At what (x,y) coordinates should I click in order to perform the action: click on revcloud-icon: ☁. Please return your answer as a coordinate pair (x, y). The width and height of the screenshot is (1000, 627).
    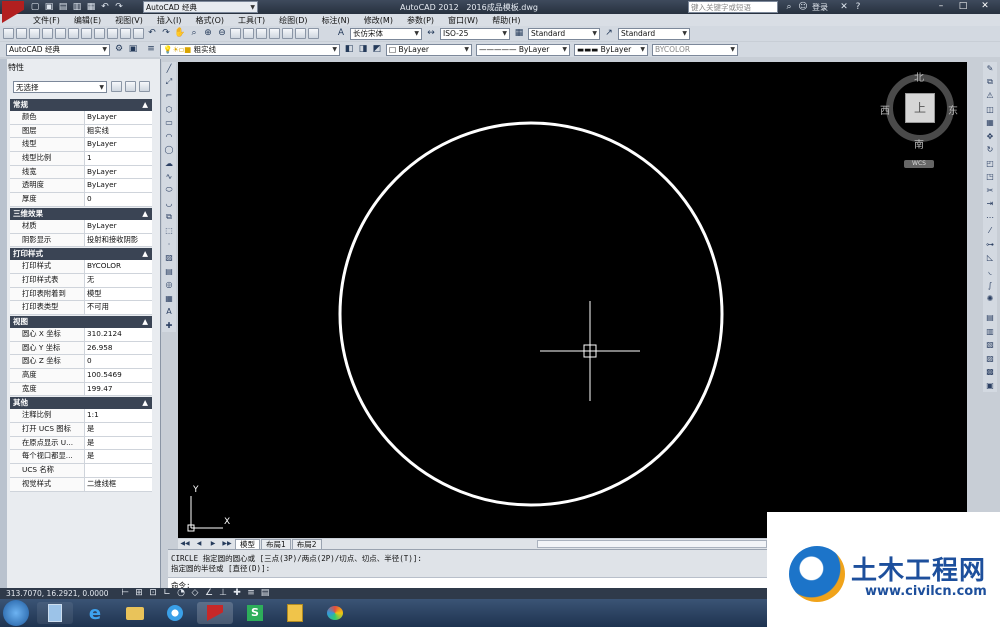
    Looking at the image, I should click on (169, 164).